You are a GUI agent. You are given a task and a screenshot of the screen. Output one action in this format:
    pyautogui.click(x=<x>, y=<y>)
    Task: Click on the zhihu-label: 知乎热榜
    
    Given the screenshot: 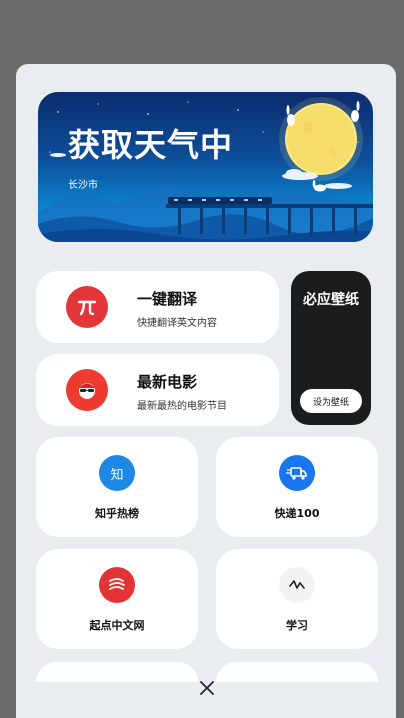 What is the action you would take?
    pyautogui.click(x=117, y=513)
    